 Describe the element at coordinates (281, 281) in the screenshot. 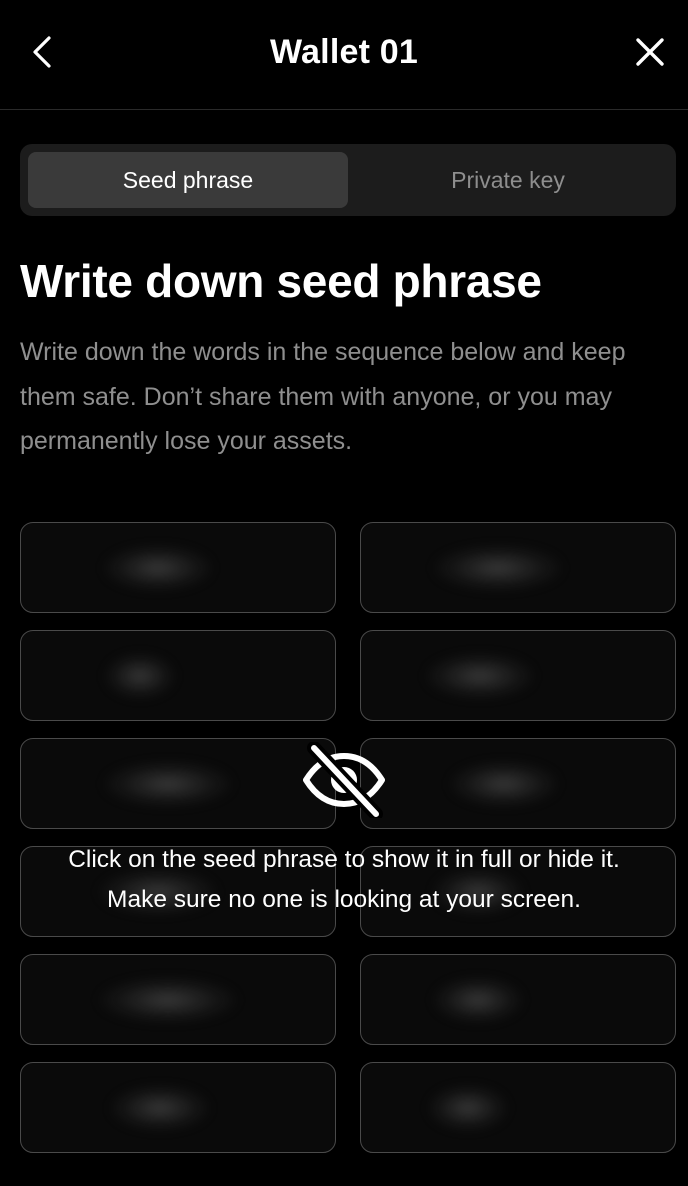

I see `section-heading: Write down seed phrase` at that location.